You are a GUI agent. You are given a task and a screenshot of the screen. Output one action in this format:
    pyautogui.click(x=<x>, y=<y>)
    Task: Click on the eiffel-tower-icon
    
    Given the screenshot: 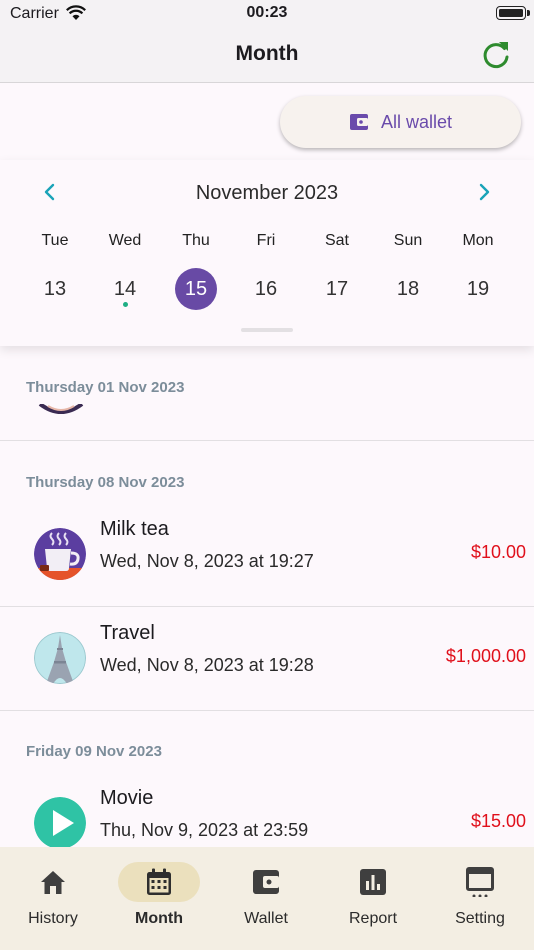 What is the action you would take?
    pyautogui.click(x=60, y=658)
    